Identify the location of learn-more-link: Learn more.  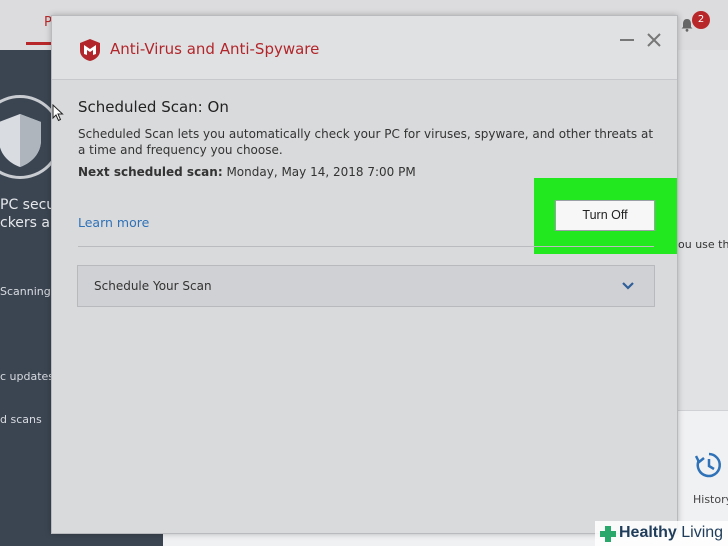
(113, 222).